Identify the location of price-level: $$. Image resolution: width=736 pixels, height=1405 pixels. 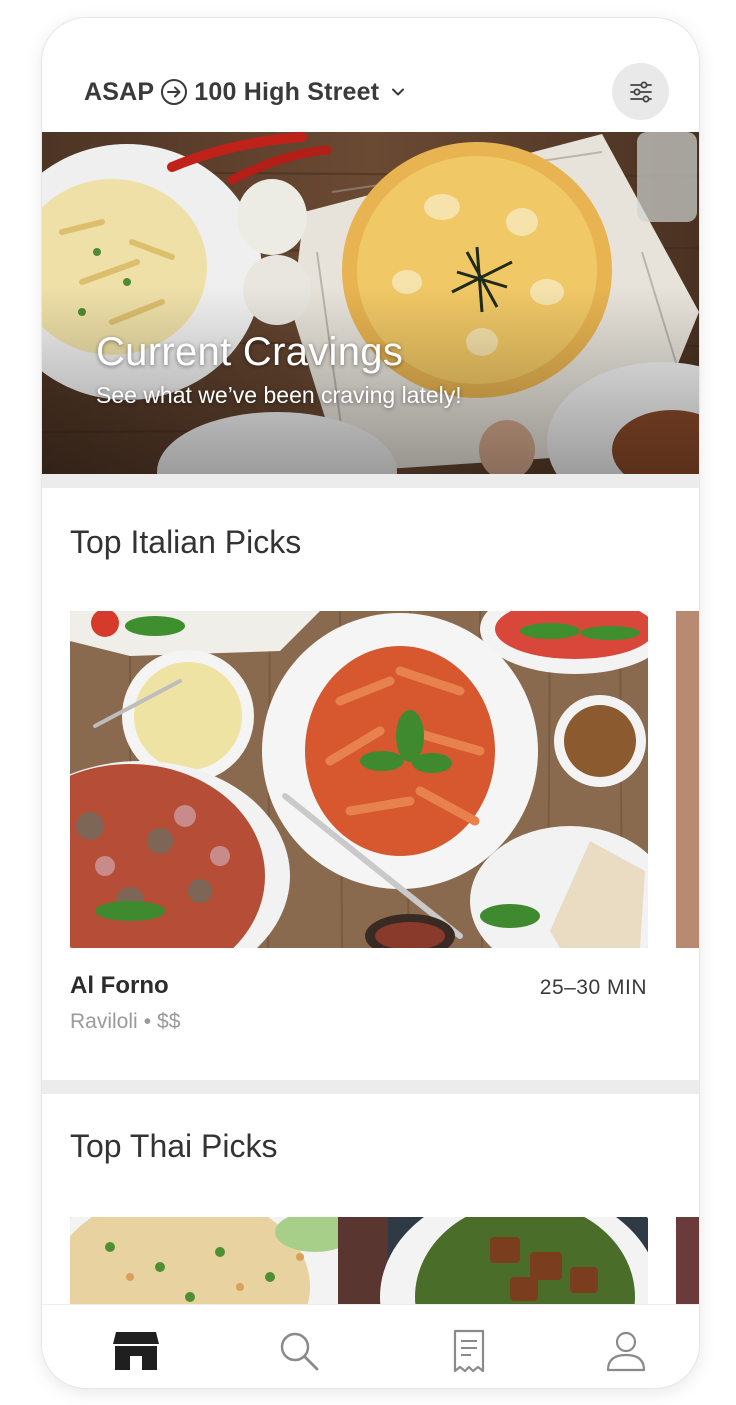
(169, 1021).